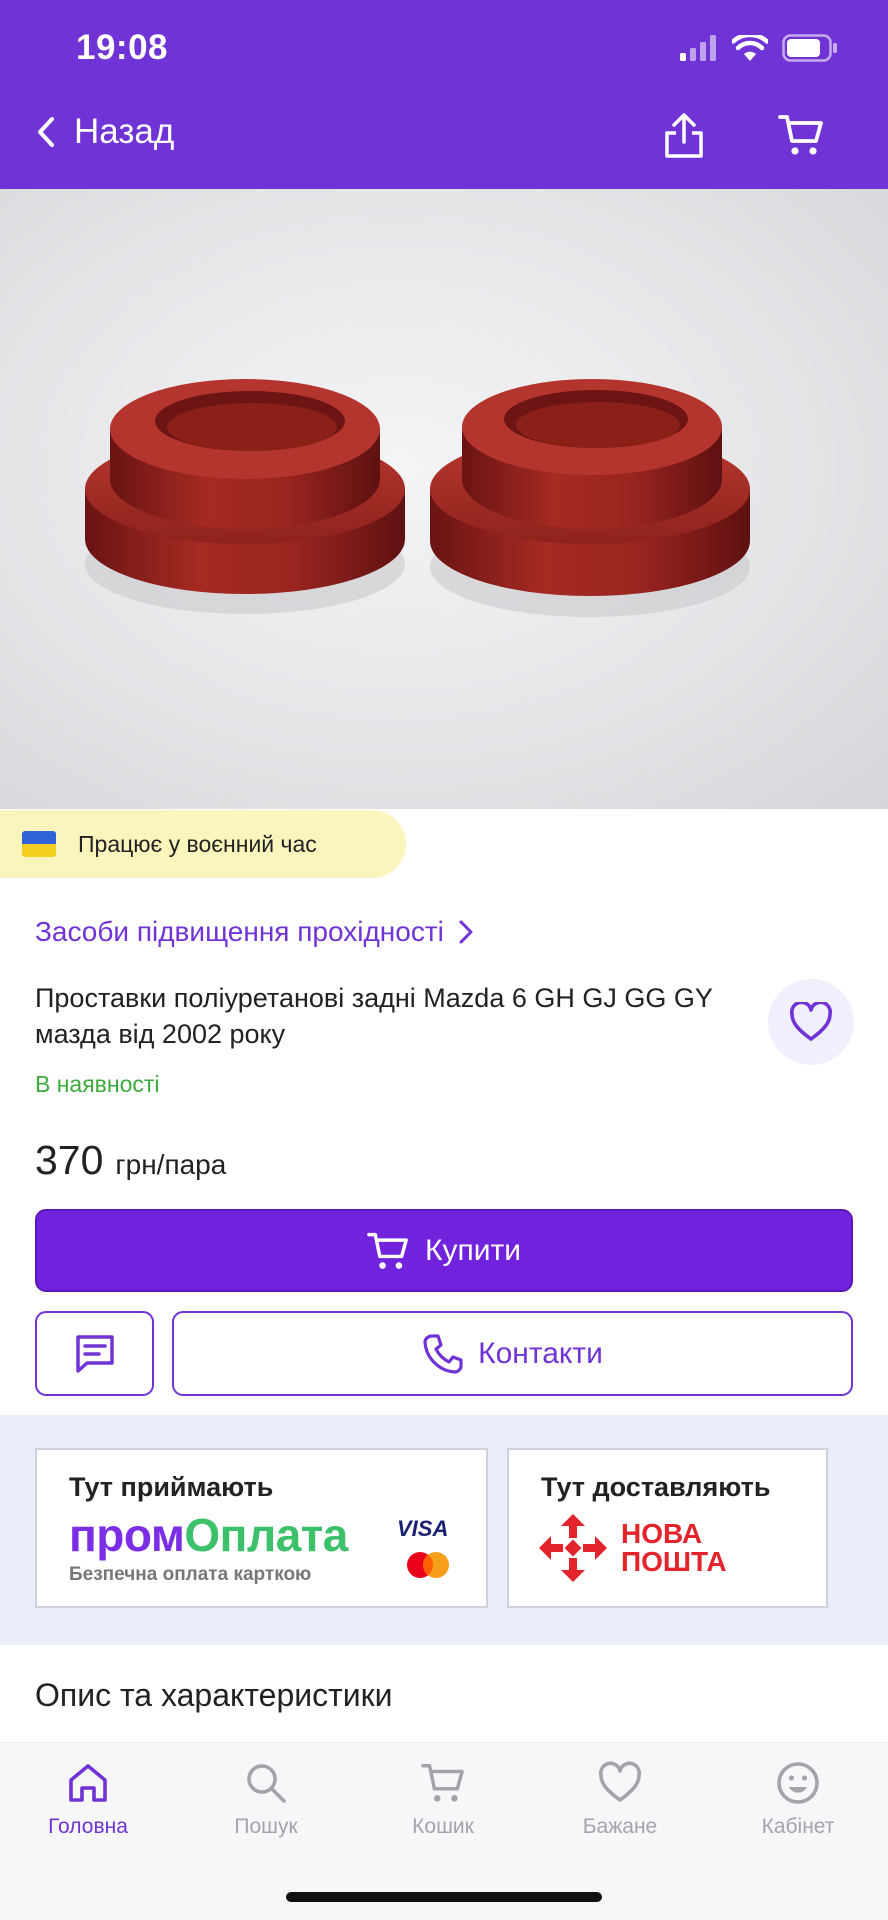 The height and width of the screenshot is (1920, 888). What do you see at coordinates (466, 932) in the screenshot?
I see `chevron-right-icon` at bounding box center [466, 932].